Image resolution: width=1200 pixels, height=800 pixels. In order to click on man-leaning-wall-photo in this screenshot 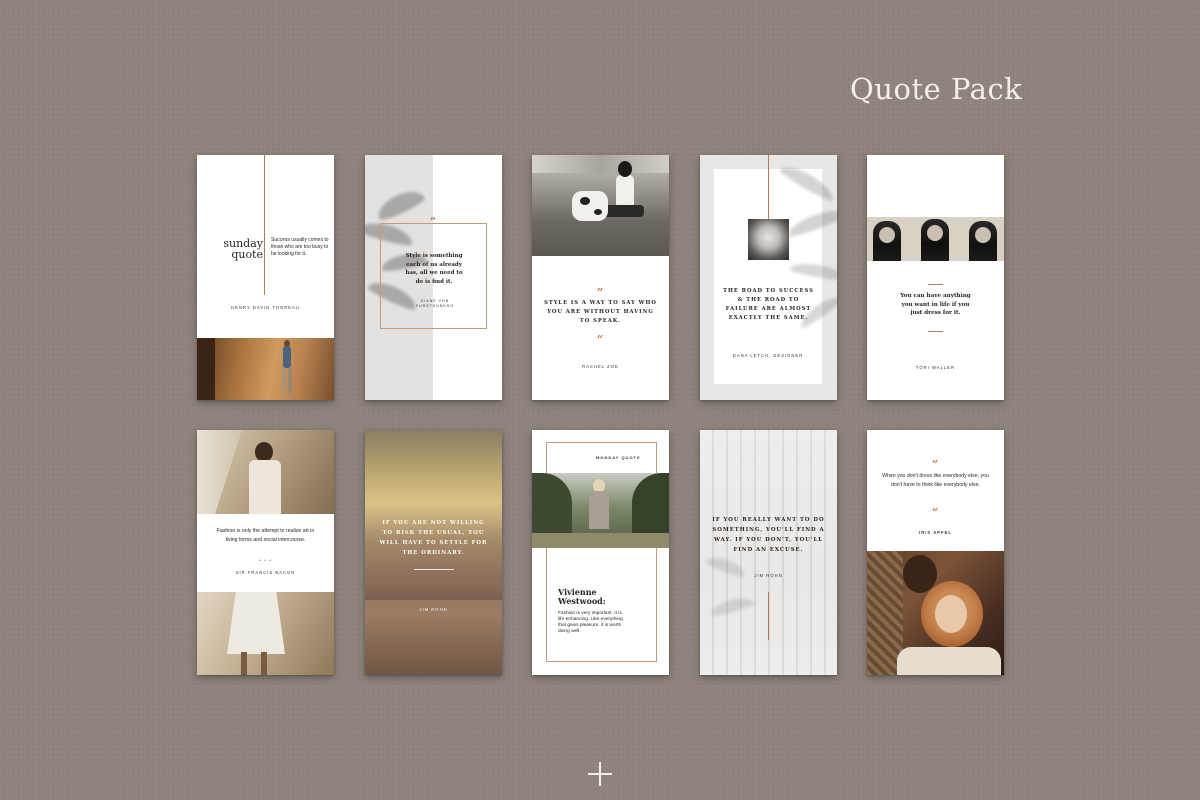, I will do `click(265, 369)`.